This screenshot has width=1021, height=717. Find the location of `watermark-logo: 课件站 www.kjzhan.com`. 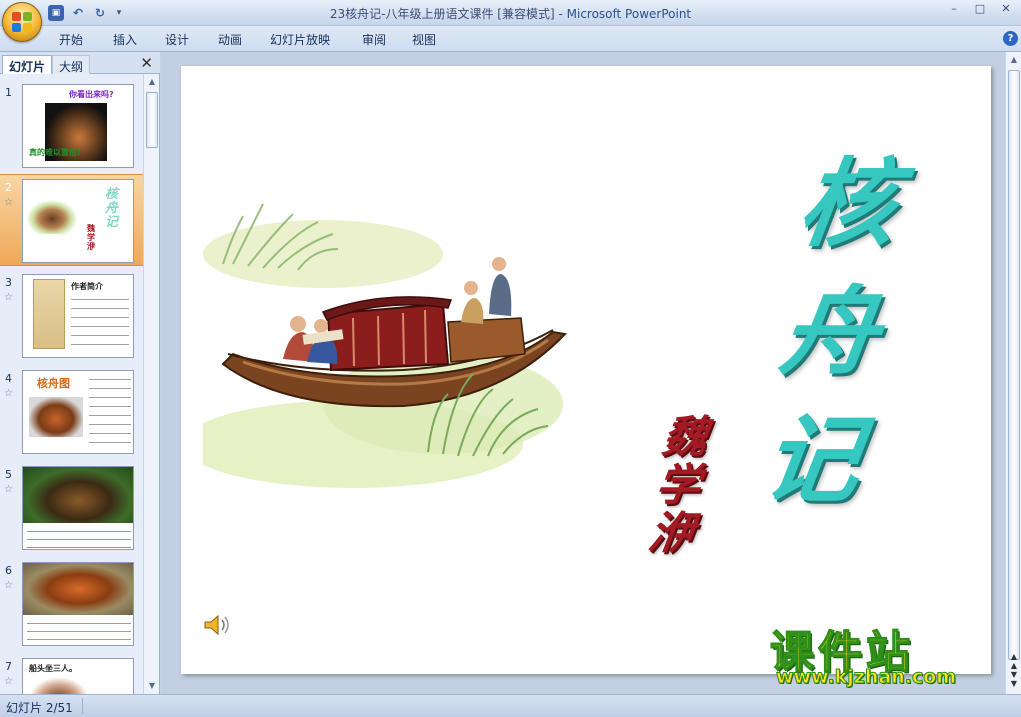

watermark-logo: 课件站 www.kjzhan.com is located at coordinates (889, 656).